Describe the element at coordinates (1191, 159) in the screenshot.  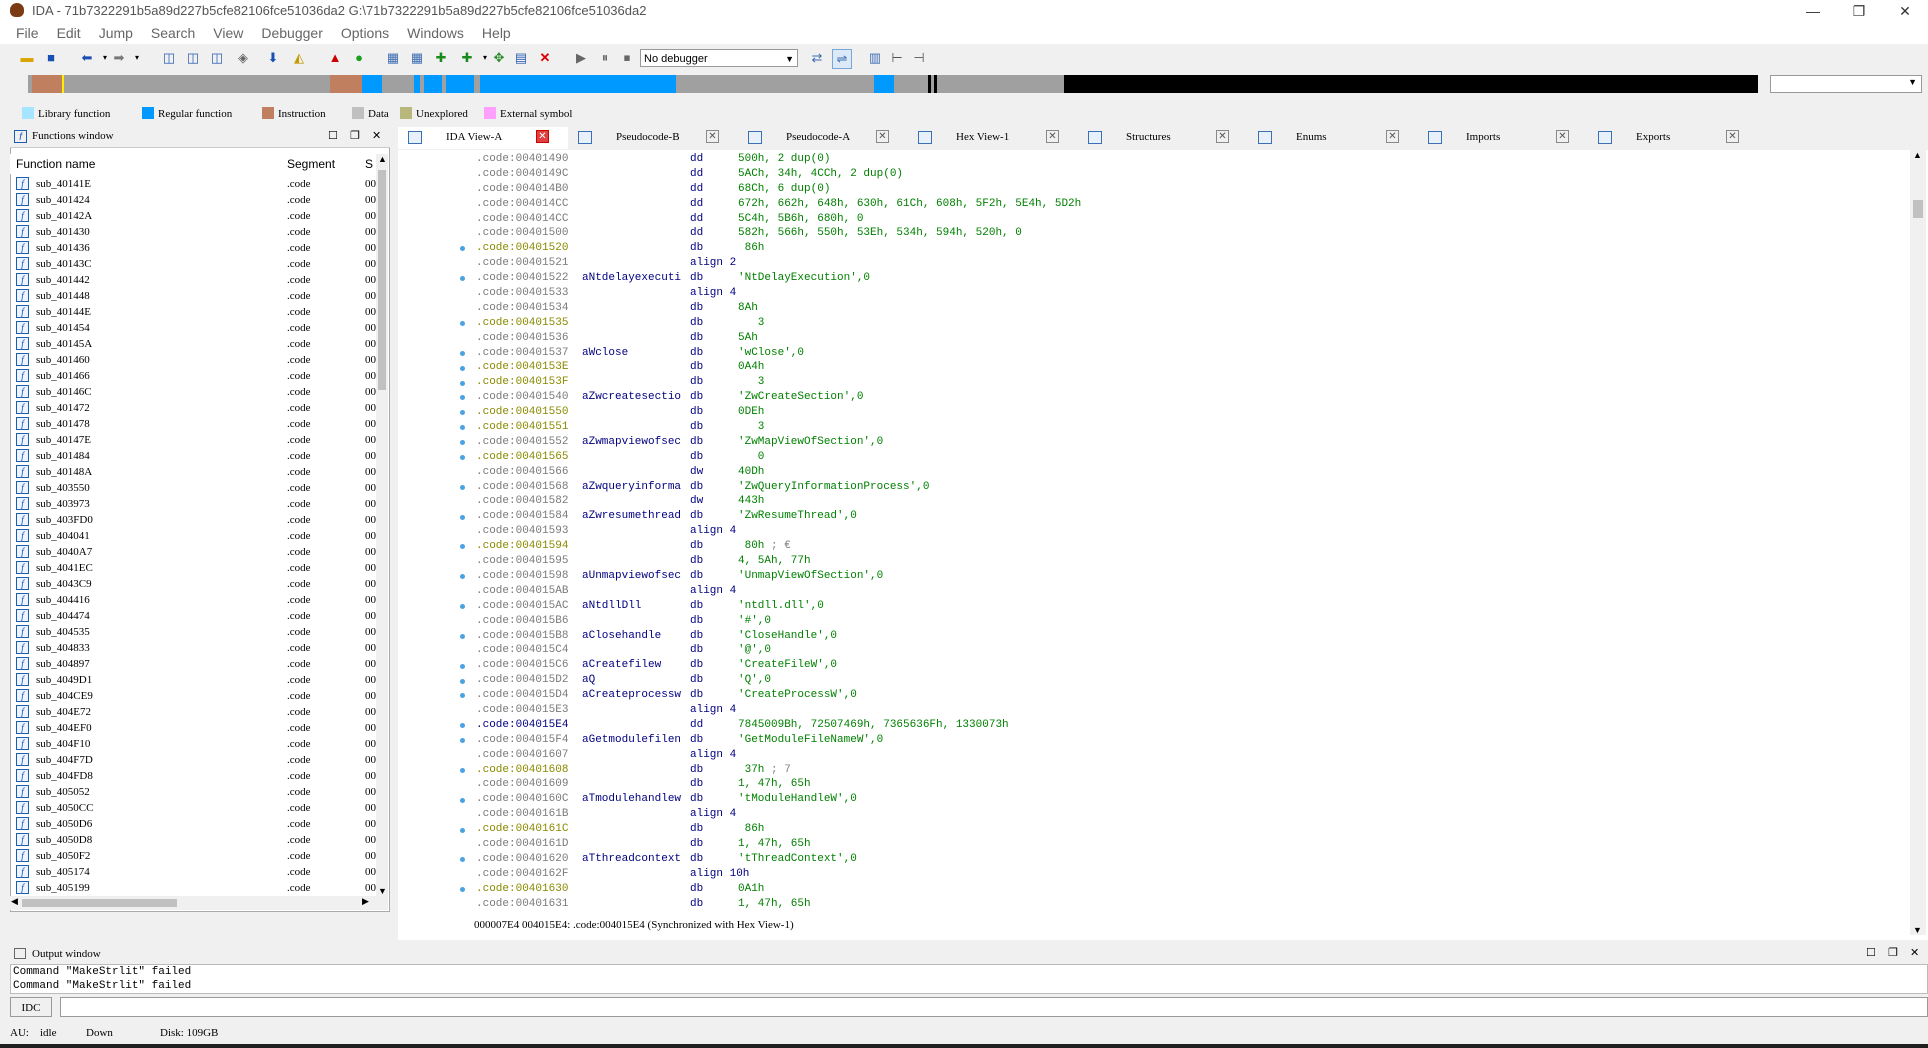
I see `disassembly-line: .code:00401490 dd 500h, 2 dup(0)` at that location.